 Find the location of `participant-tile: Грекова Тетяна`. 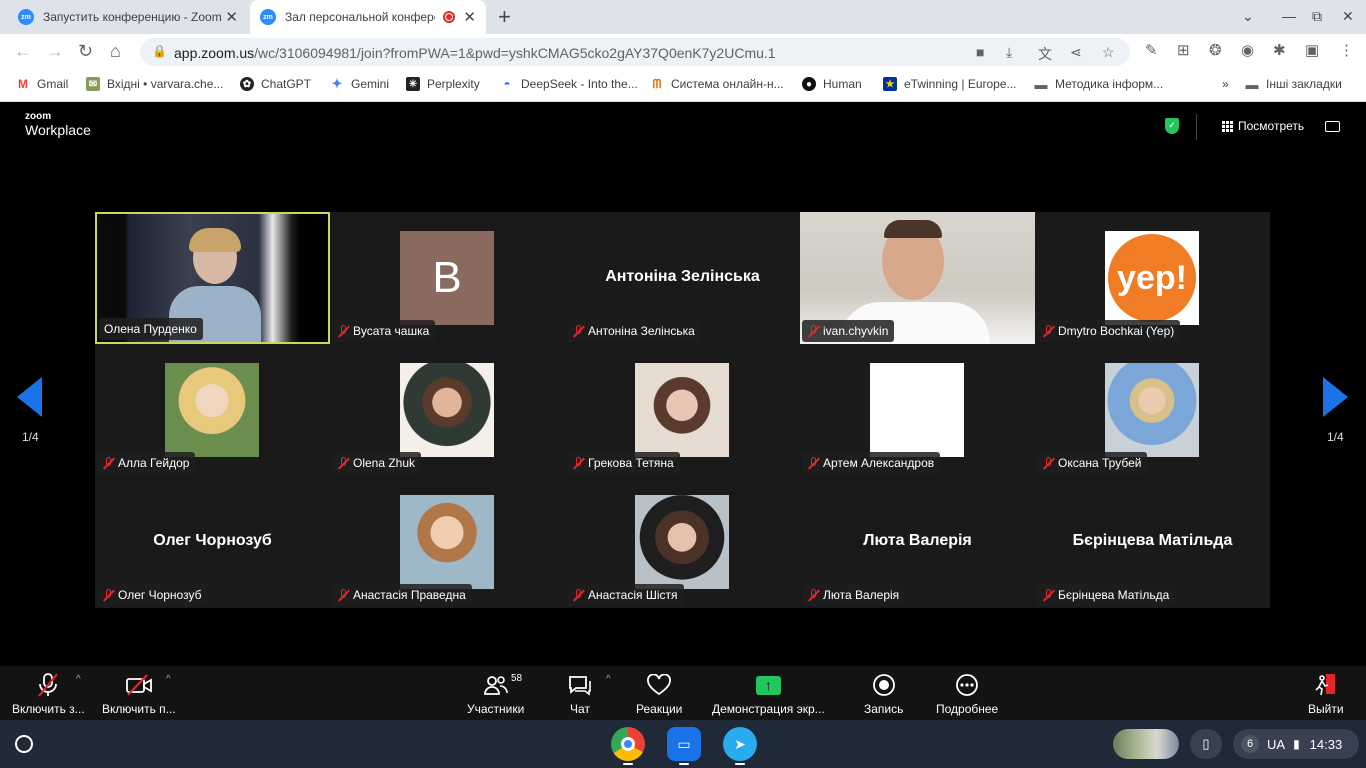

participant-tile: Грекова Тетяна is located at coordinates (682, 410).